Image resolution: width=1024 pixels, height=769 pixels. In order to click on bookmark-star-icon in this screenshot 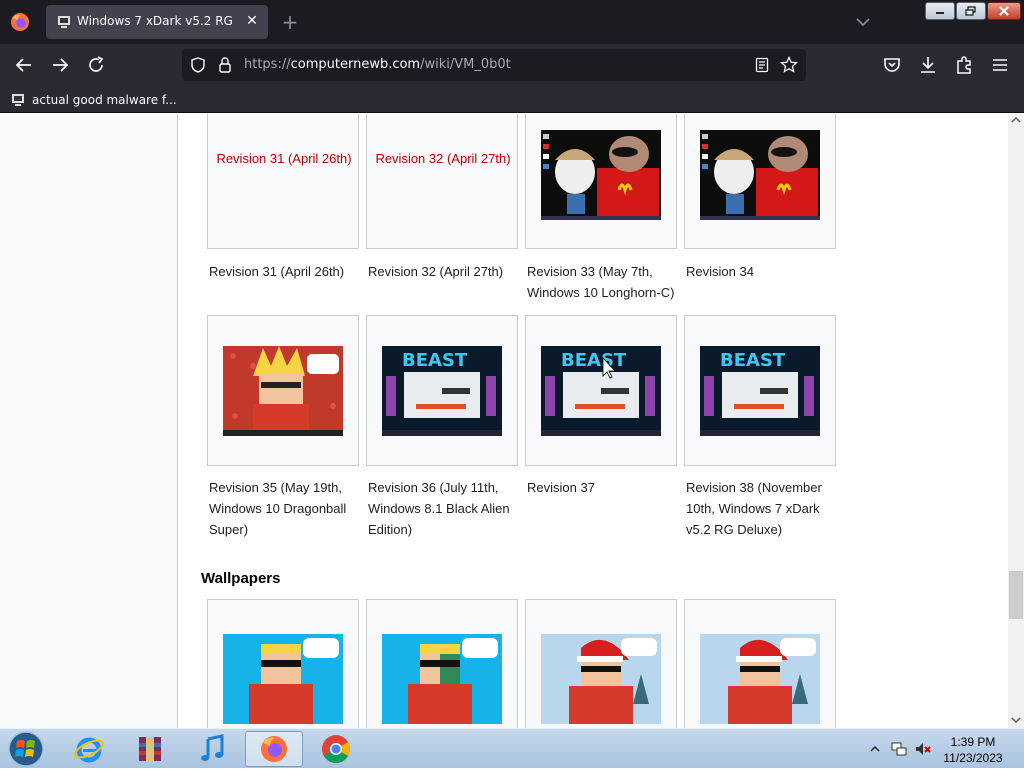, I will do `click(789, 65)`.